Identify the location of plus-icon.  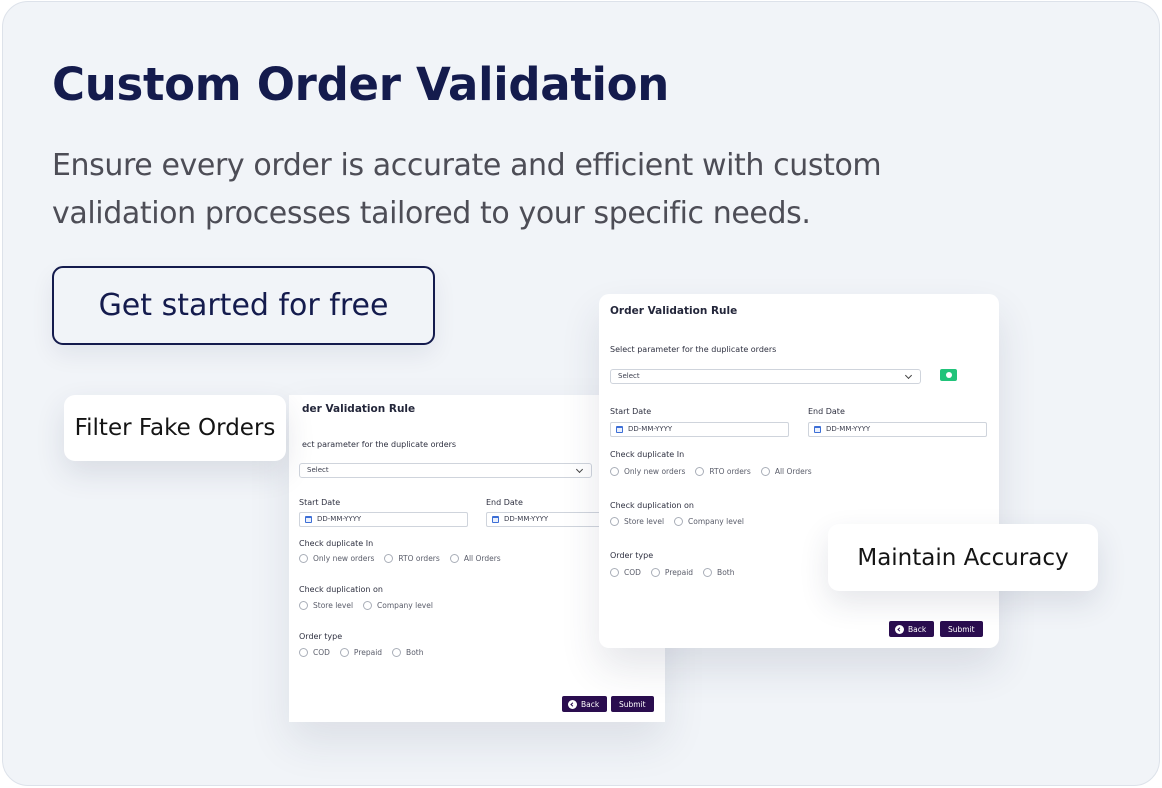
(948, 375).